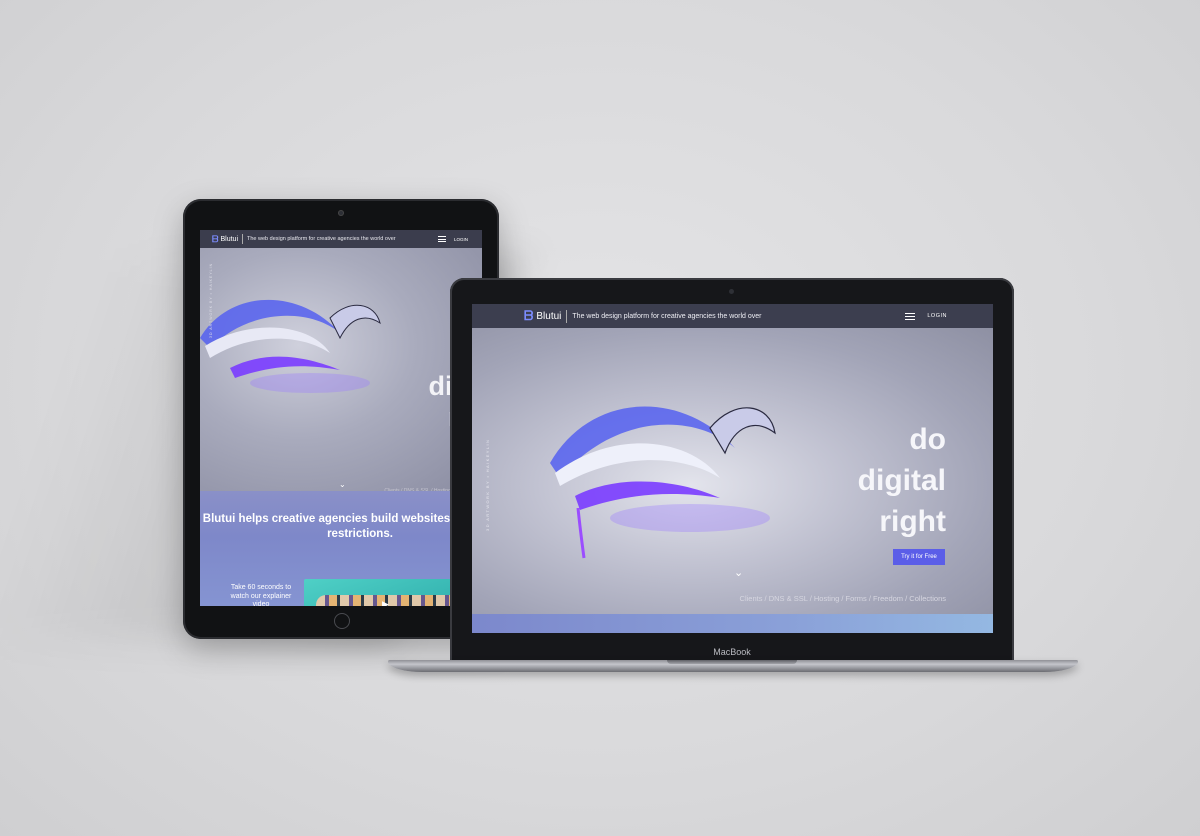 The height and width of the screenshot is (836, 1200). I want to click on laptop-brand-label: MacBook, so click(732, 652).